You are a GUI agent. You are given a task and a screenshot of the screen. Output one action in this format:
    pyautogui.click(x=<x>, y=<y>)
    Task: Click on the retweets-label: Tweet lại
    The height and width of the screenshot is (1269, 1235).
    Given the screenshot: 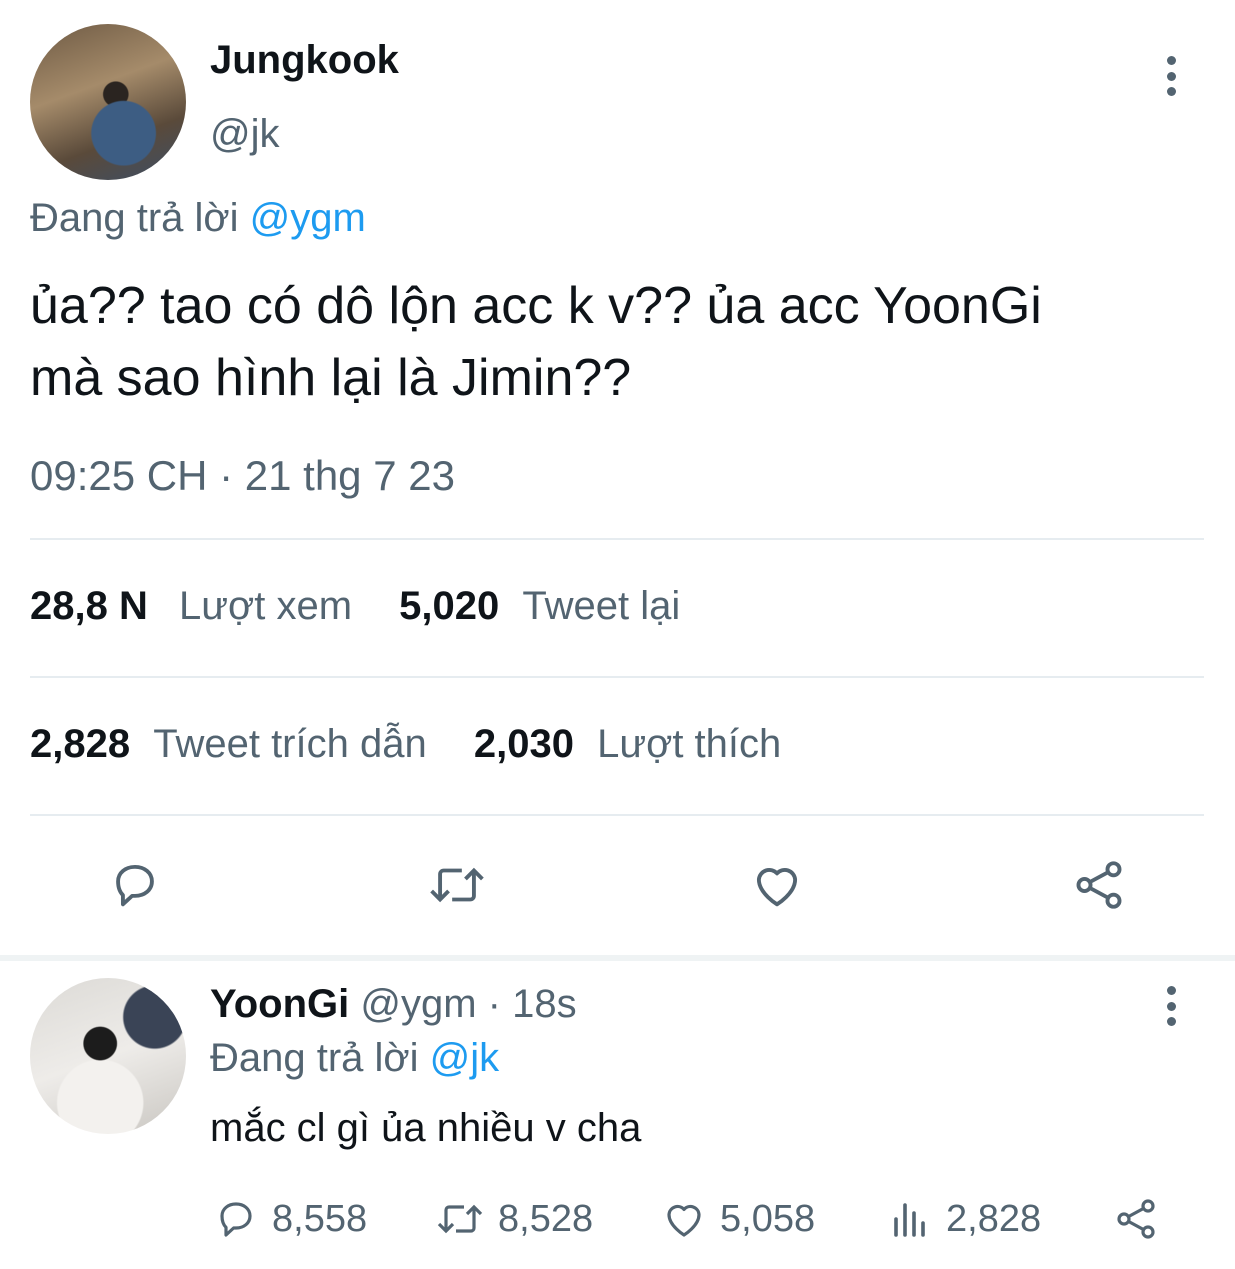 What is the action you would take?
    pyautogui.click(x=601, y=606)
    